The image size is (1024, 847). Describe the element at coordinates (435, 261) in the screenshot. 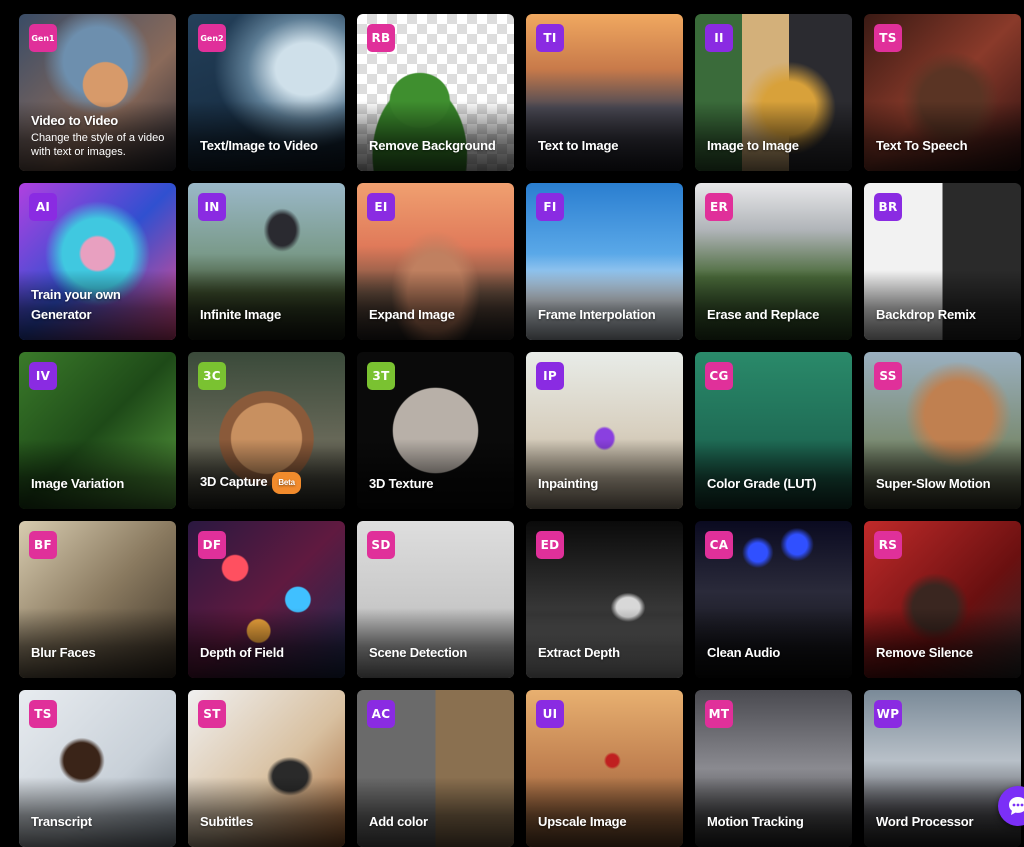

I see `tool-card: EI Expand Image` at that location.